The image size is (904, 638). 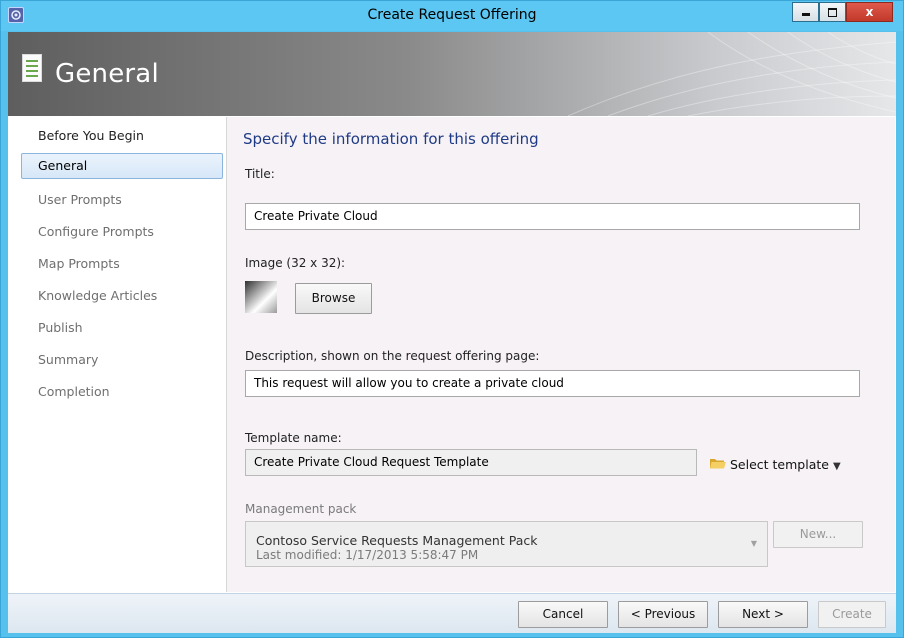 What do you see at coordinates (471, 462) in the screenshot?
I see `template-name-field: Create Private Cloud Request Template` at bounding box center [471, 462].